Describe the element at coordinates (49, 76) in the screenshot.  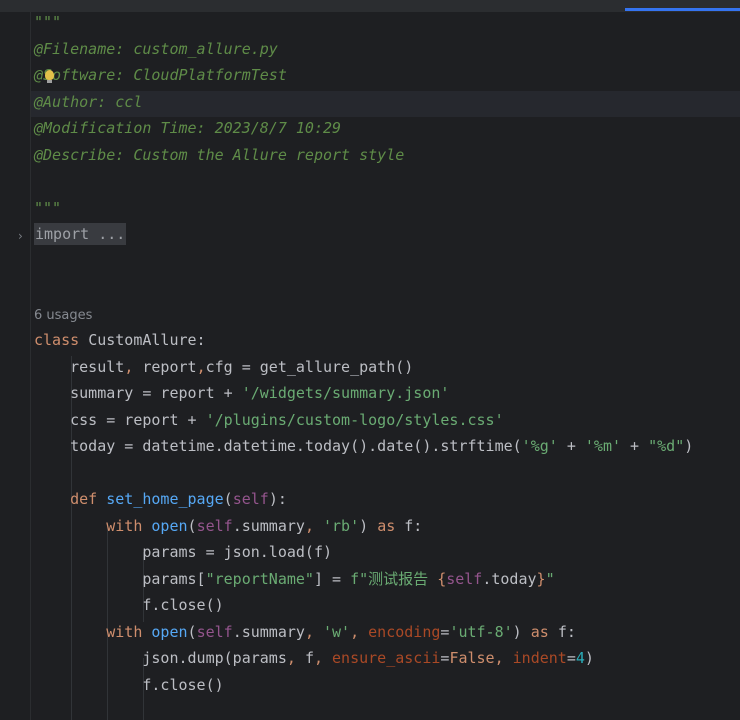
I see `lightbulb-icon` at that location.